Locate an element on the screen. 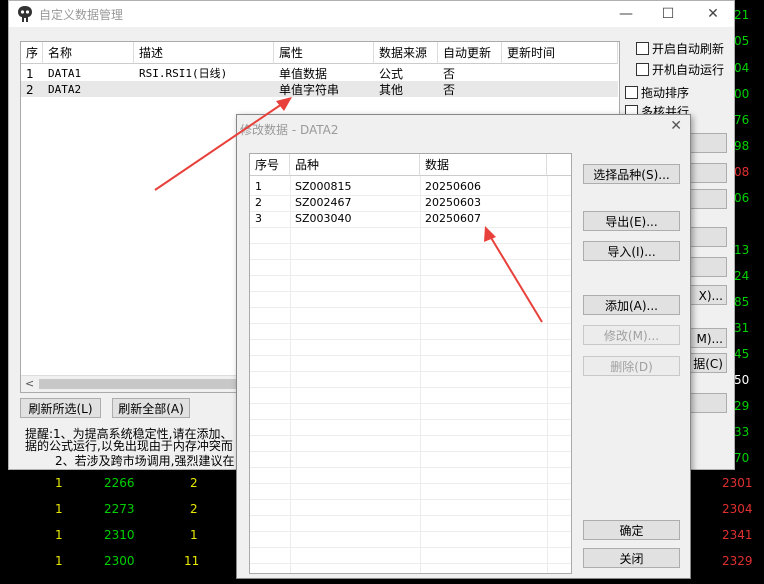  arrow-to-data-column is located at coordinates (513, 274).